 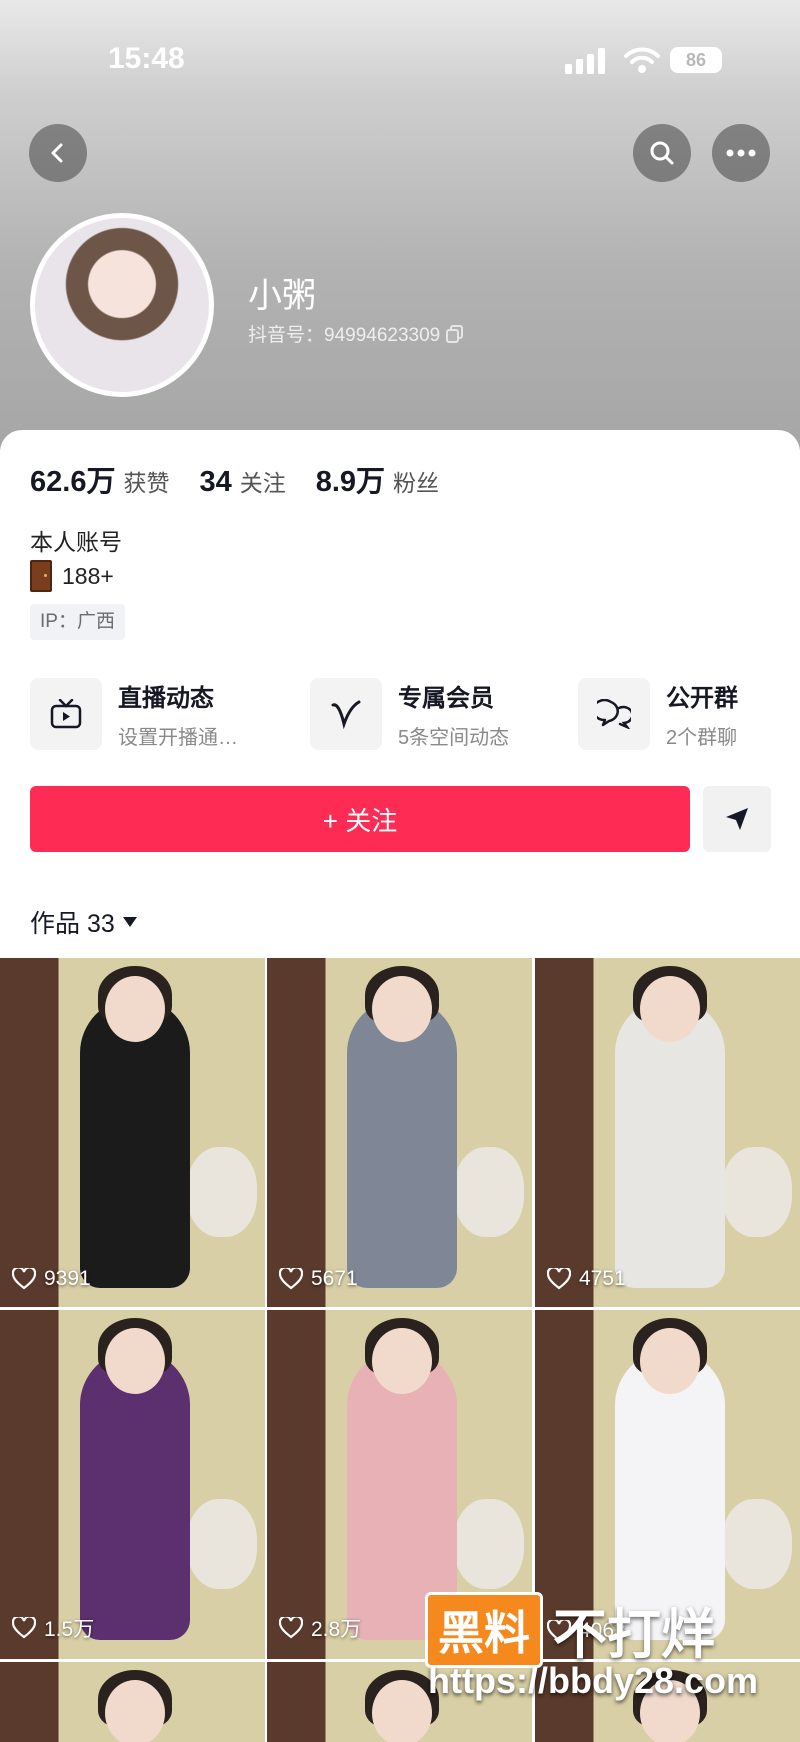 I want to click on works-tab: 作品 33, so click(x=83, y=922).